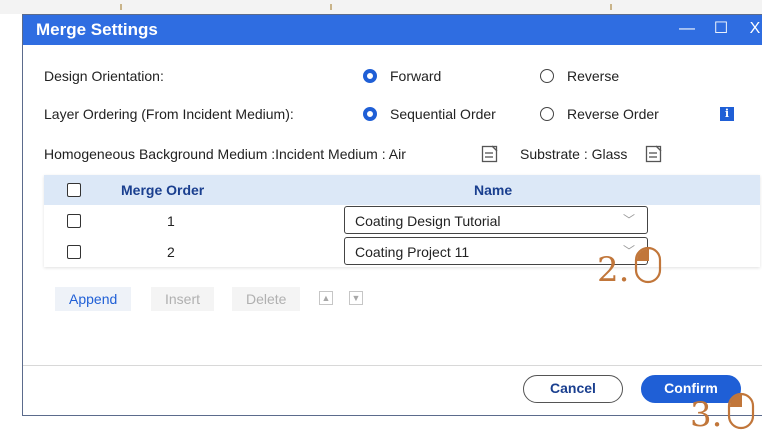  I want to click on sequential-order-label: Sequential Order, so click(443, 114).